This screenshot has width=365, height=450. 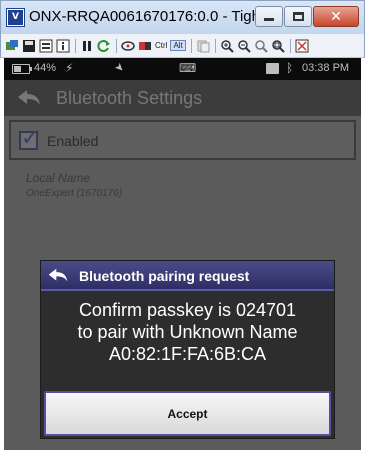 What do you see at coordinates (278, 46) in the screenshot?
I see `zoom-fit-icon` at bounding box center [278, 46].